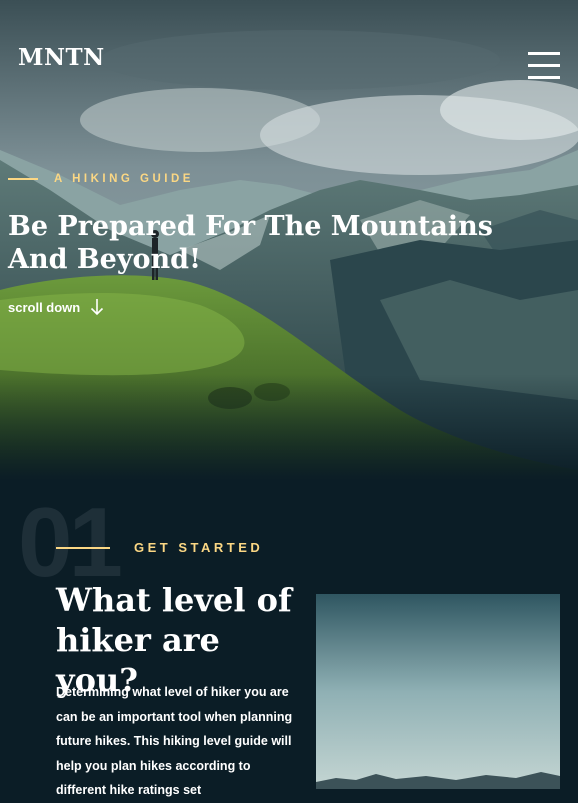  Describe the element at coordinates (124, 179) in the screenshot. I see `hero-eyebrow-text: A HIKING GUIDE` at that location.